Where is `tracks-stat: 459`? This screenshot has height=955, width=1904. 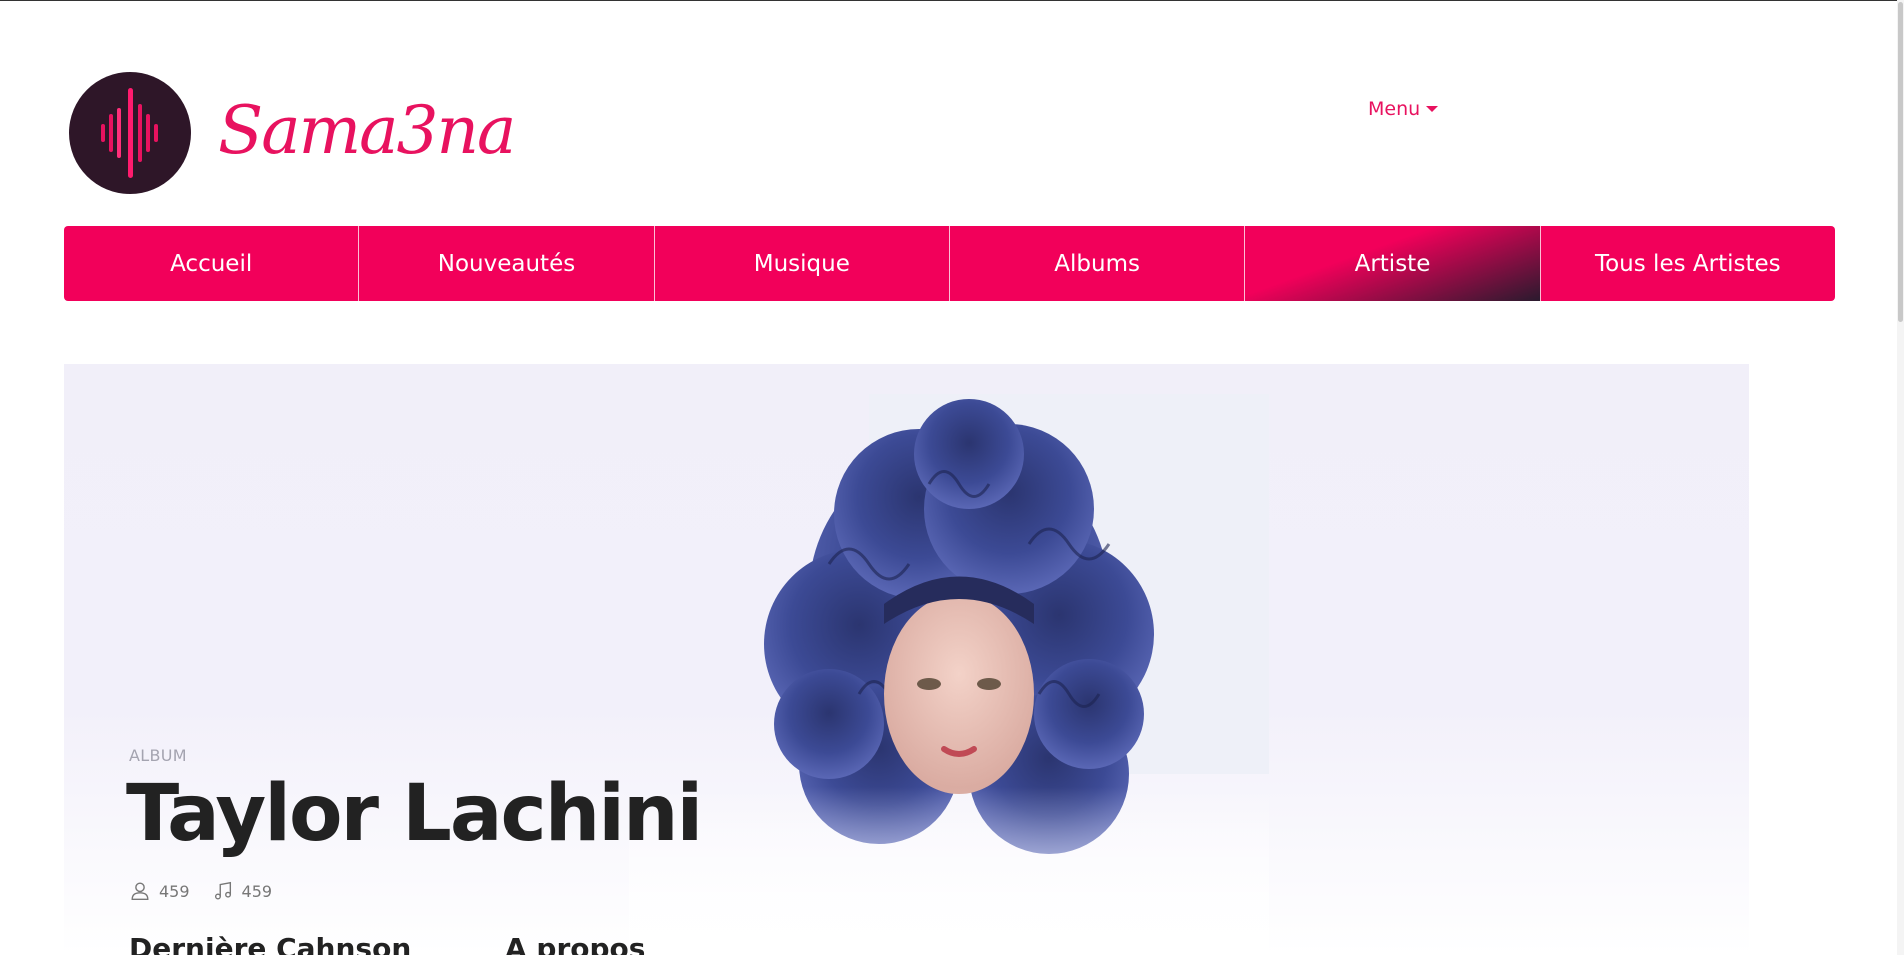
tracks-stat: 459 is located at coordinates (242, 891).